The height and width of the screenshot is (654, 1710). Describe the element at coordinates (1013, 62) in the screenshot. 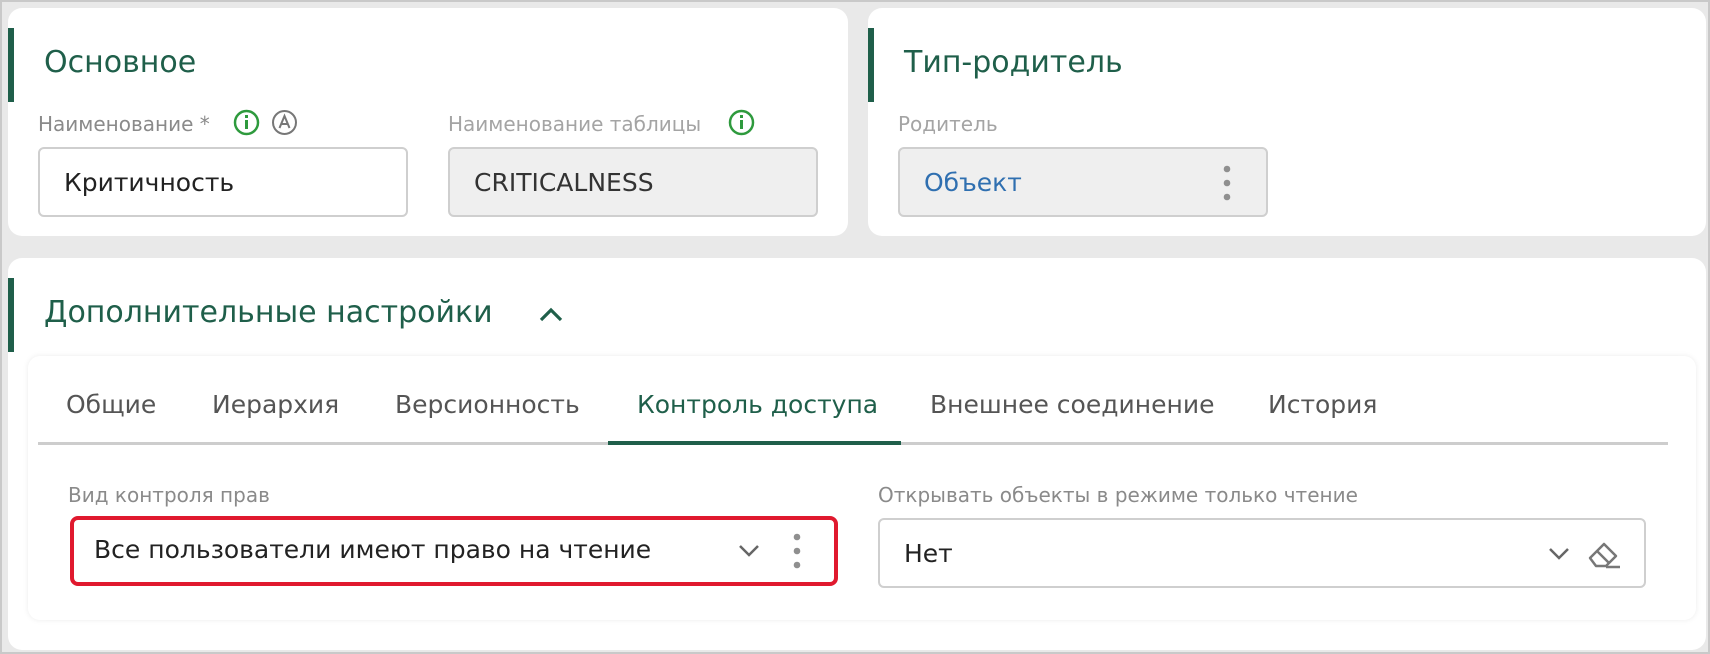

I see `section-title-parent: Тип-родитель` at that location.